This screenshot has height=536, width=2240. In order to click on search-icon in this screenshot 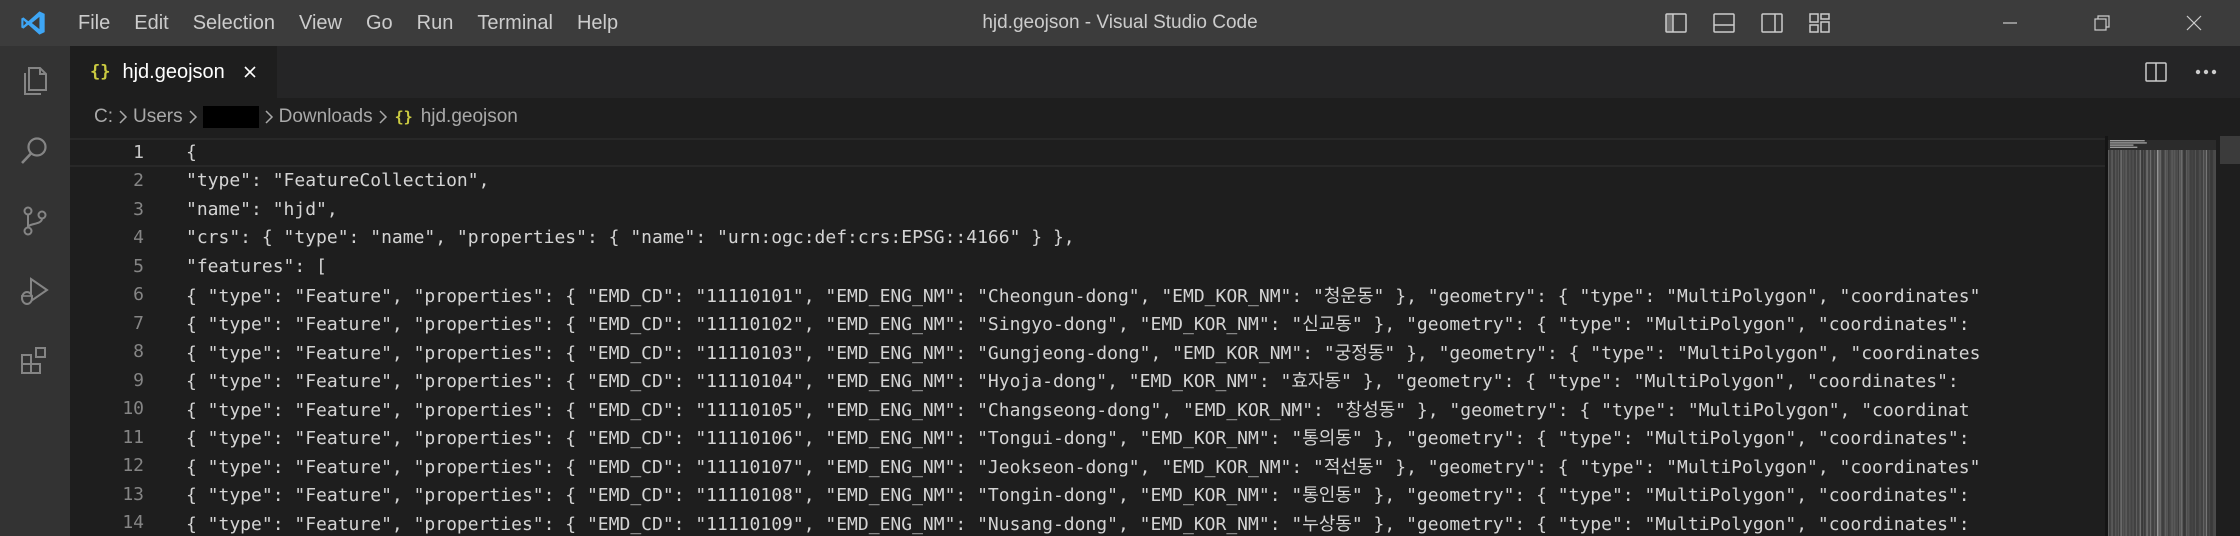, I will do `click(35, 151)`.